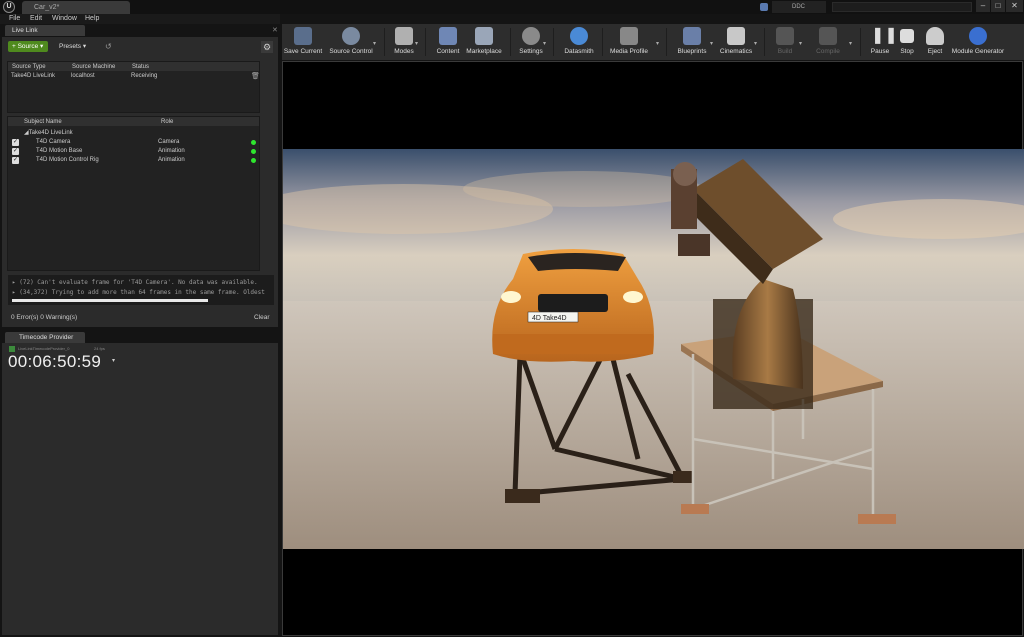 The height and width of the screenshot is (637, 1024). Describe the element at coordinates (133, 142) in the screenshot. I see `list-item: ✓ T4D Camera Camera` at that location.